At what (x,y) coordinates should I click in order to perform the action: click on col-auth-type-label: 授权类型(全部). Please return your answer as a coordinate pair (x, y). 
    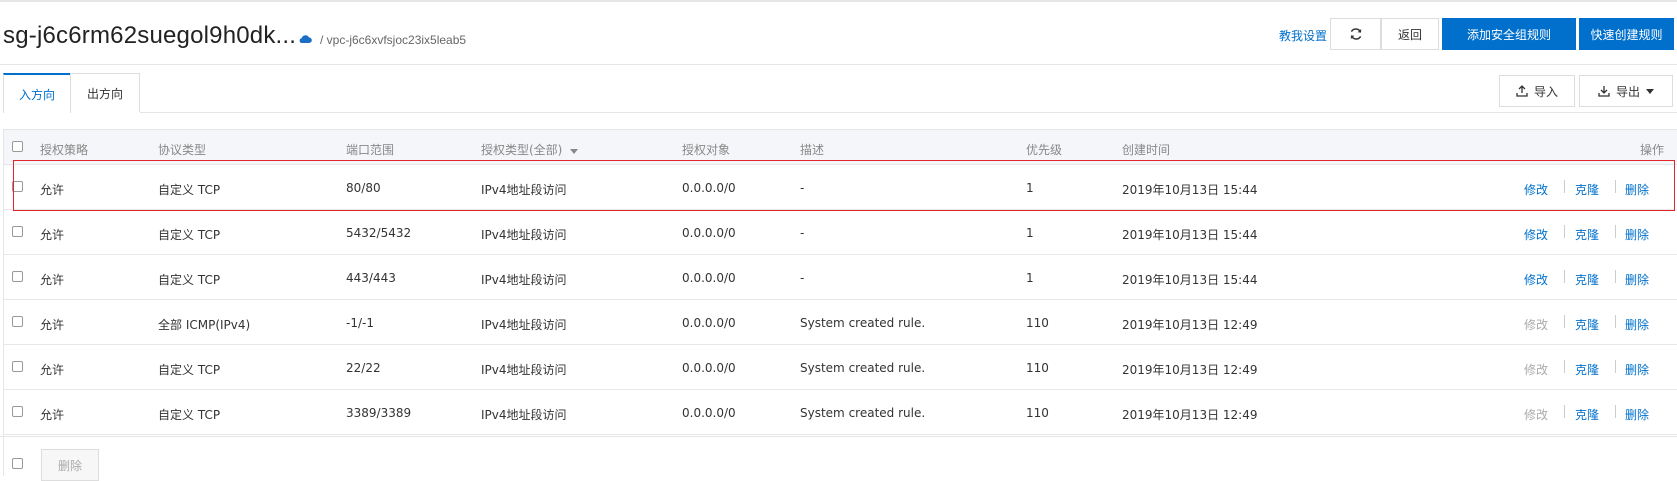
    Looking at the image, I should click on (522, 150).